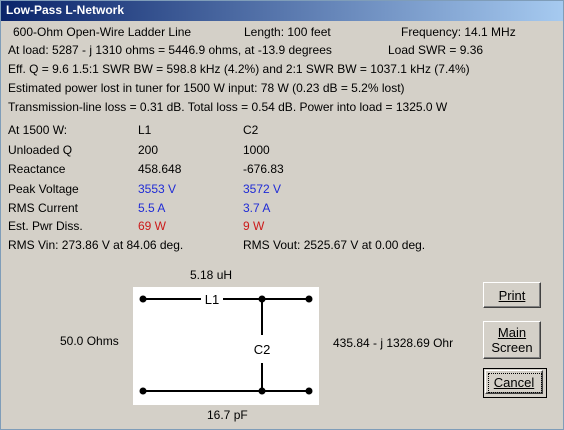  I want to click on input-terminal, so click(143, 299).